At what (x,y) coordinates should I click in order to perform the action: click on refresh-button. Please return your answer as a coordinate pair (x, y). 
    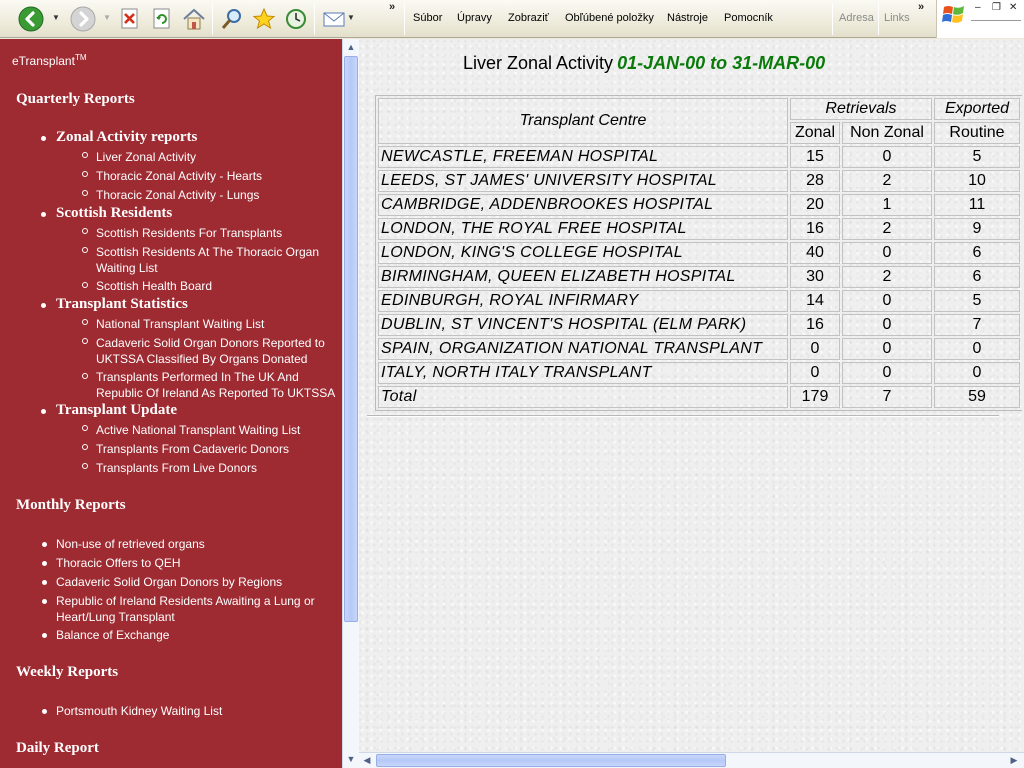
    Looking at the image, I should click on (162, 19).